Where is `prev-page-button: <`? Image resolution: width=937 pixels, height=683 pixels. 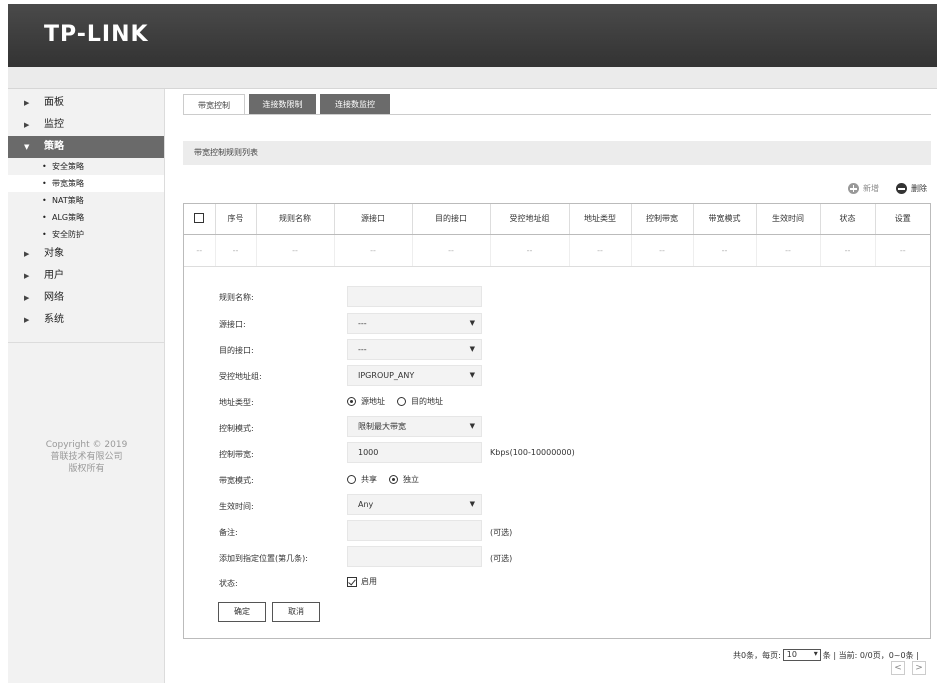 prev-page-button: < is located at coordinates (898, 668).